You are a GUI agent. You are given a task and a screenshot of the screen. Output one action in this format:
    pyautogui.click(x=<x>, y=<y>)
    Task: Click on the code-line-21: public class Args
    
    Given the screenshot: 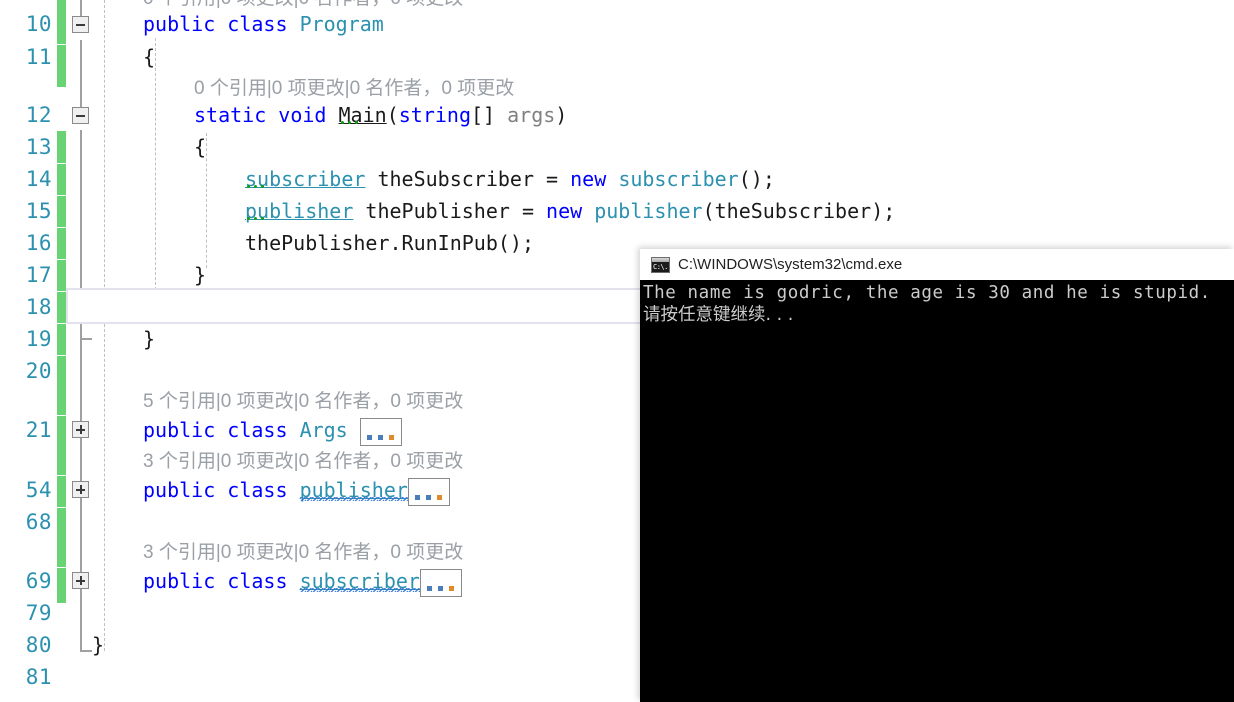 What is the action you would take?
    pyautogui.click(x=272, y=430)
    